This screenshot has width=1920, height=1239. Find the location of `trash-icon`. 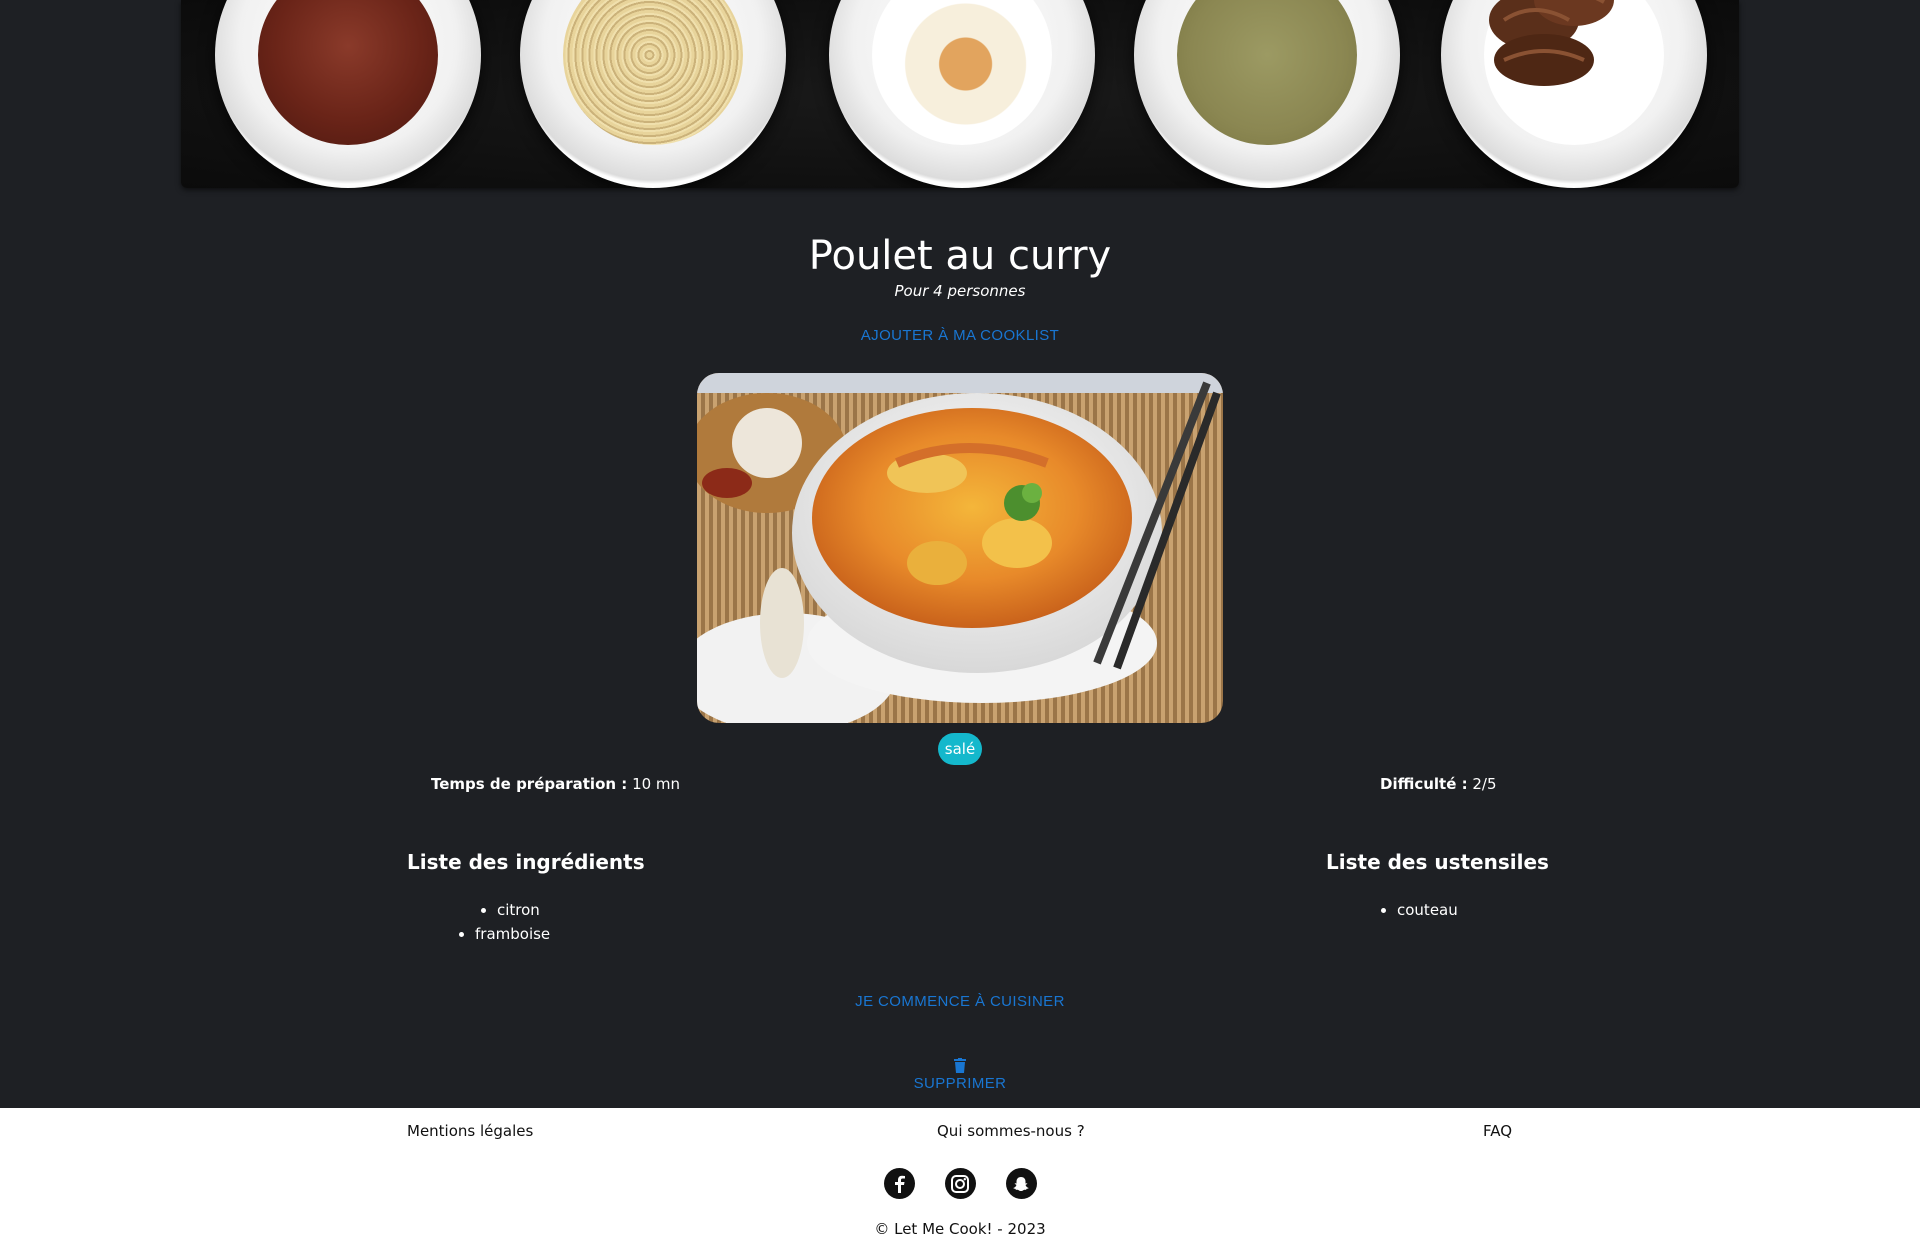

trash-icon is located at coordinates (960, 1065).